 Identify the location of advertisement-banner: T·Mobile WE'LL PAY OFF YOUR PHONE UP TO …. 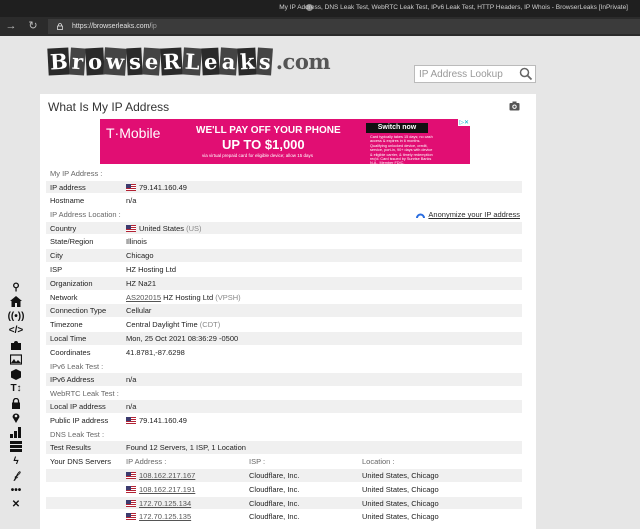
(285, 142).